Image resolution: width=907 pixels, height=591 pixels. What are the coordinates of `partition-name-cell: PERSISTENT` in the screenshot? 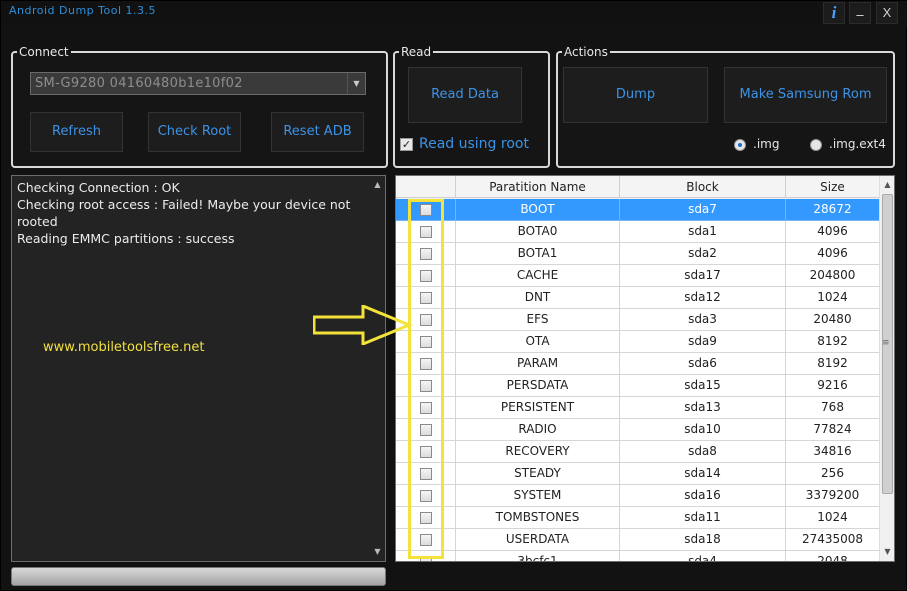 It's located at (538, 408).